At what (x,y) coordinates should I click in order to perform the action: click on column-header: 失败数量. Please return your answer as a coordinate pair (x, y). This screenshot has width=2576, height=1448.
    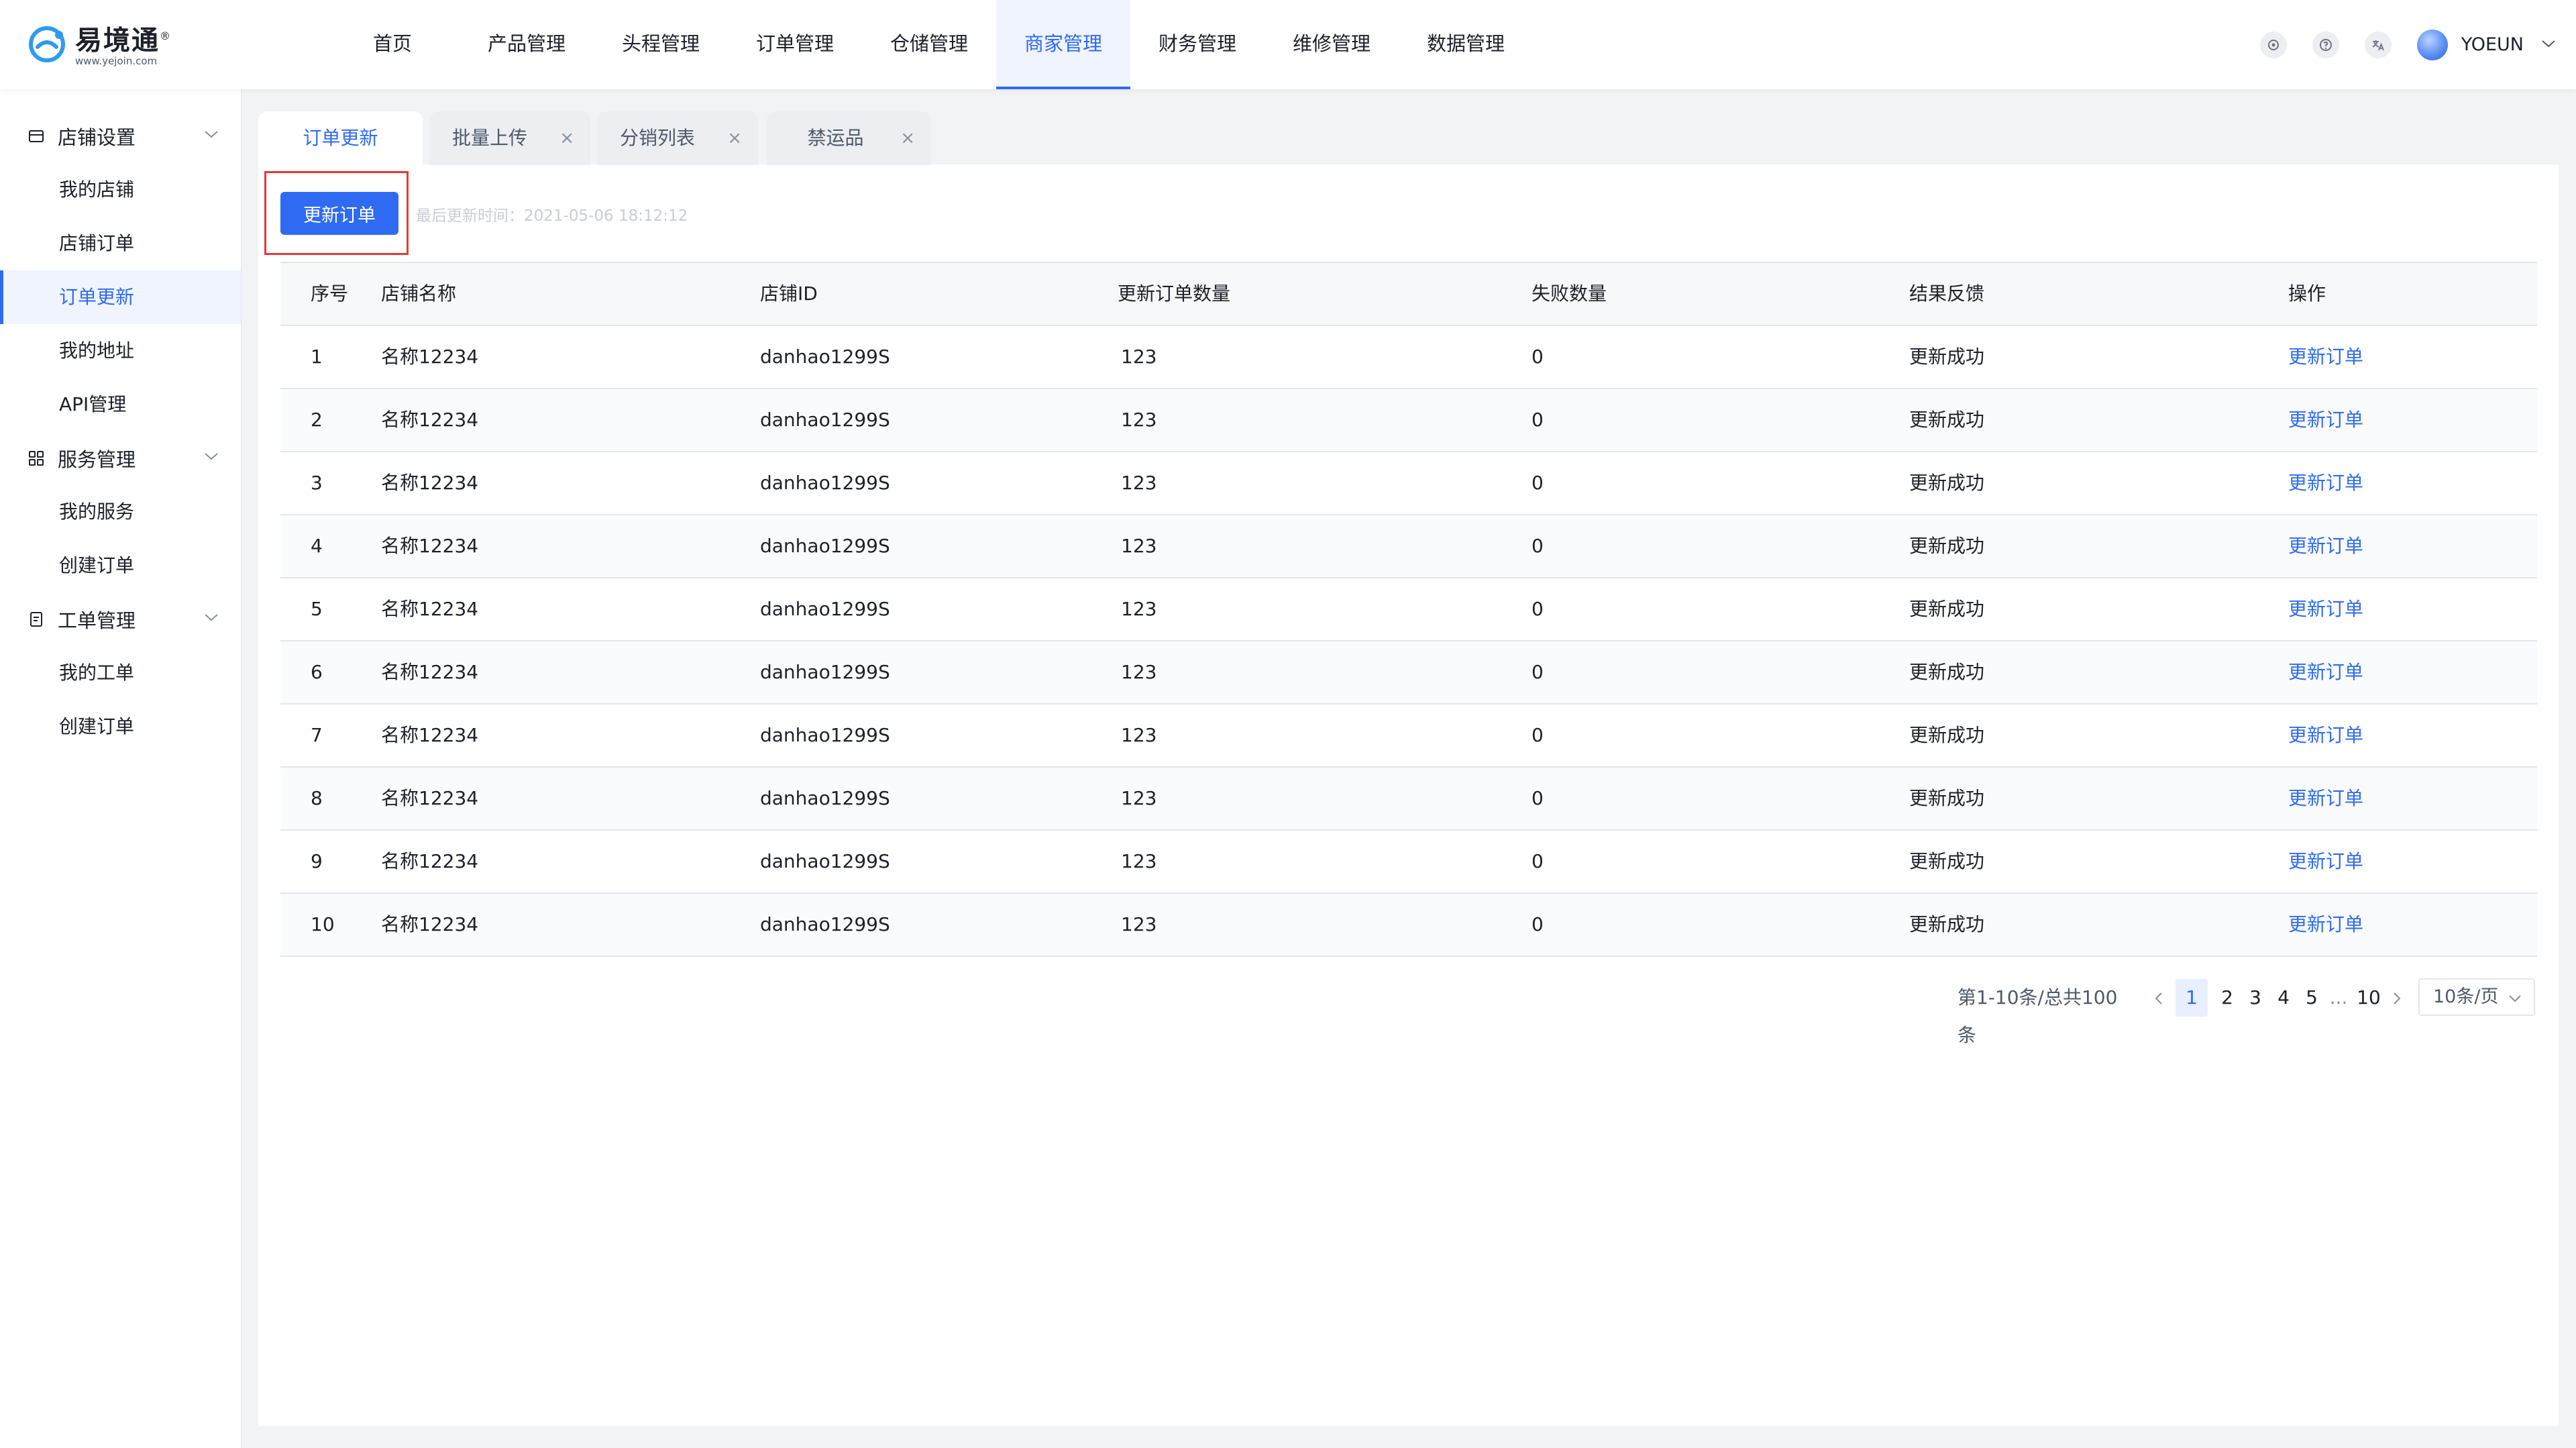
    Looking at the image, I should click on (1569, 293).